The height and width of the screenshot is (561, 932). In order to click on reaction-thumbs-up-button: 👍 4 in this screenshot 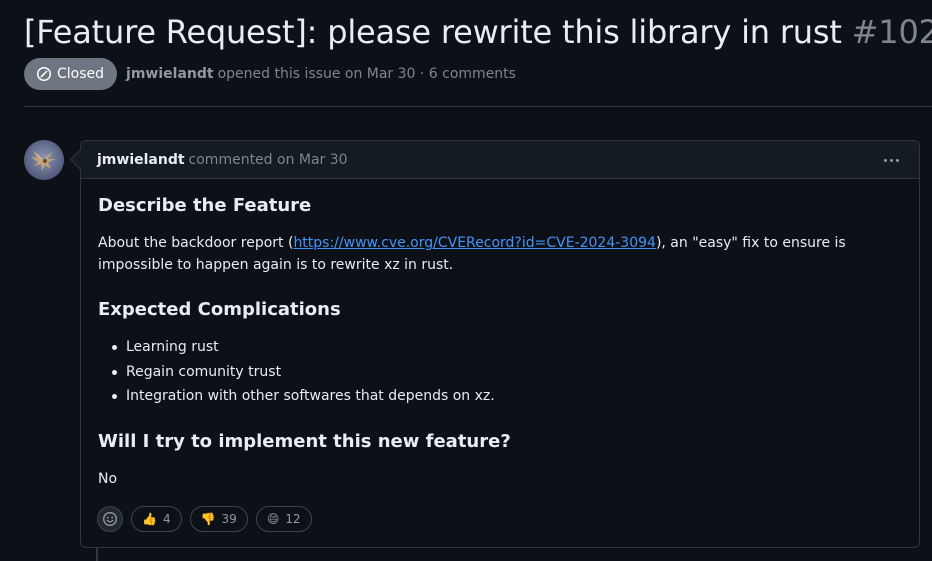, I will do `click(156, 519)`.